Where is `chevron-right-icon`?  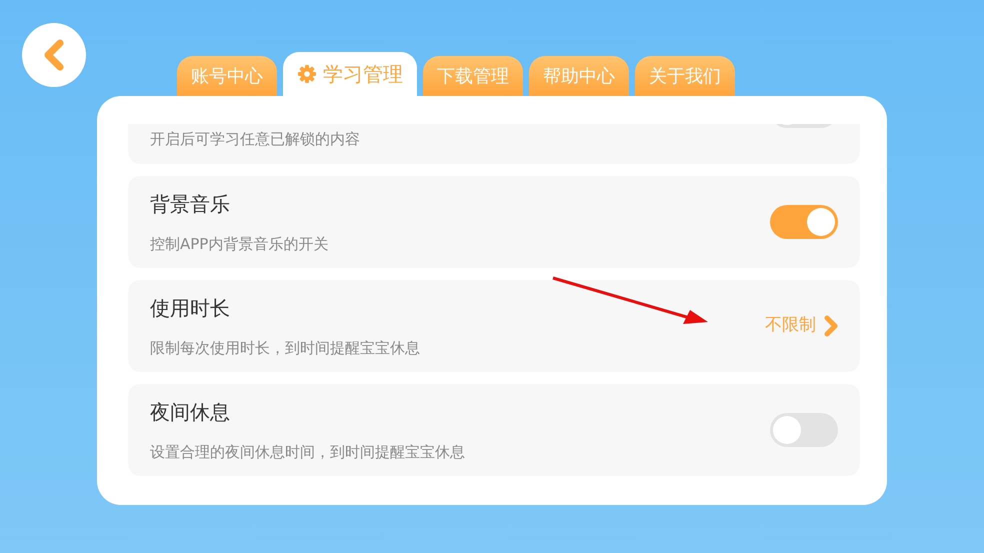
chevron-right-icon is located at coordinates (831, 326).